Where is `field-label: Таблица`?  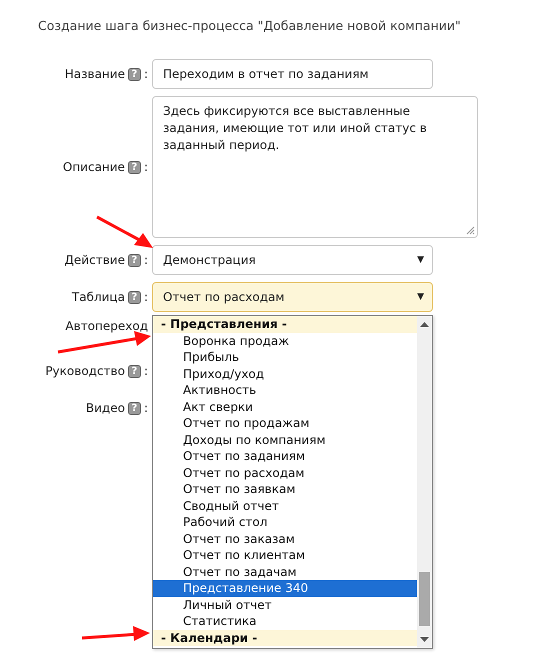 field-label: Таблица is located at coordinates (98, 297).